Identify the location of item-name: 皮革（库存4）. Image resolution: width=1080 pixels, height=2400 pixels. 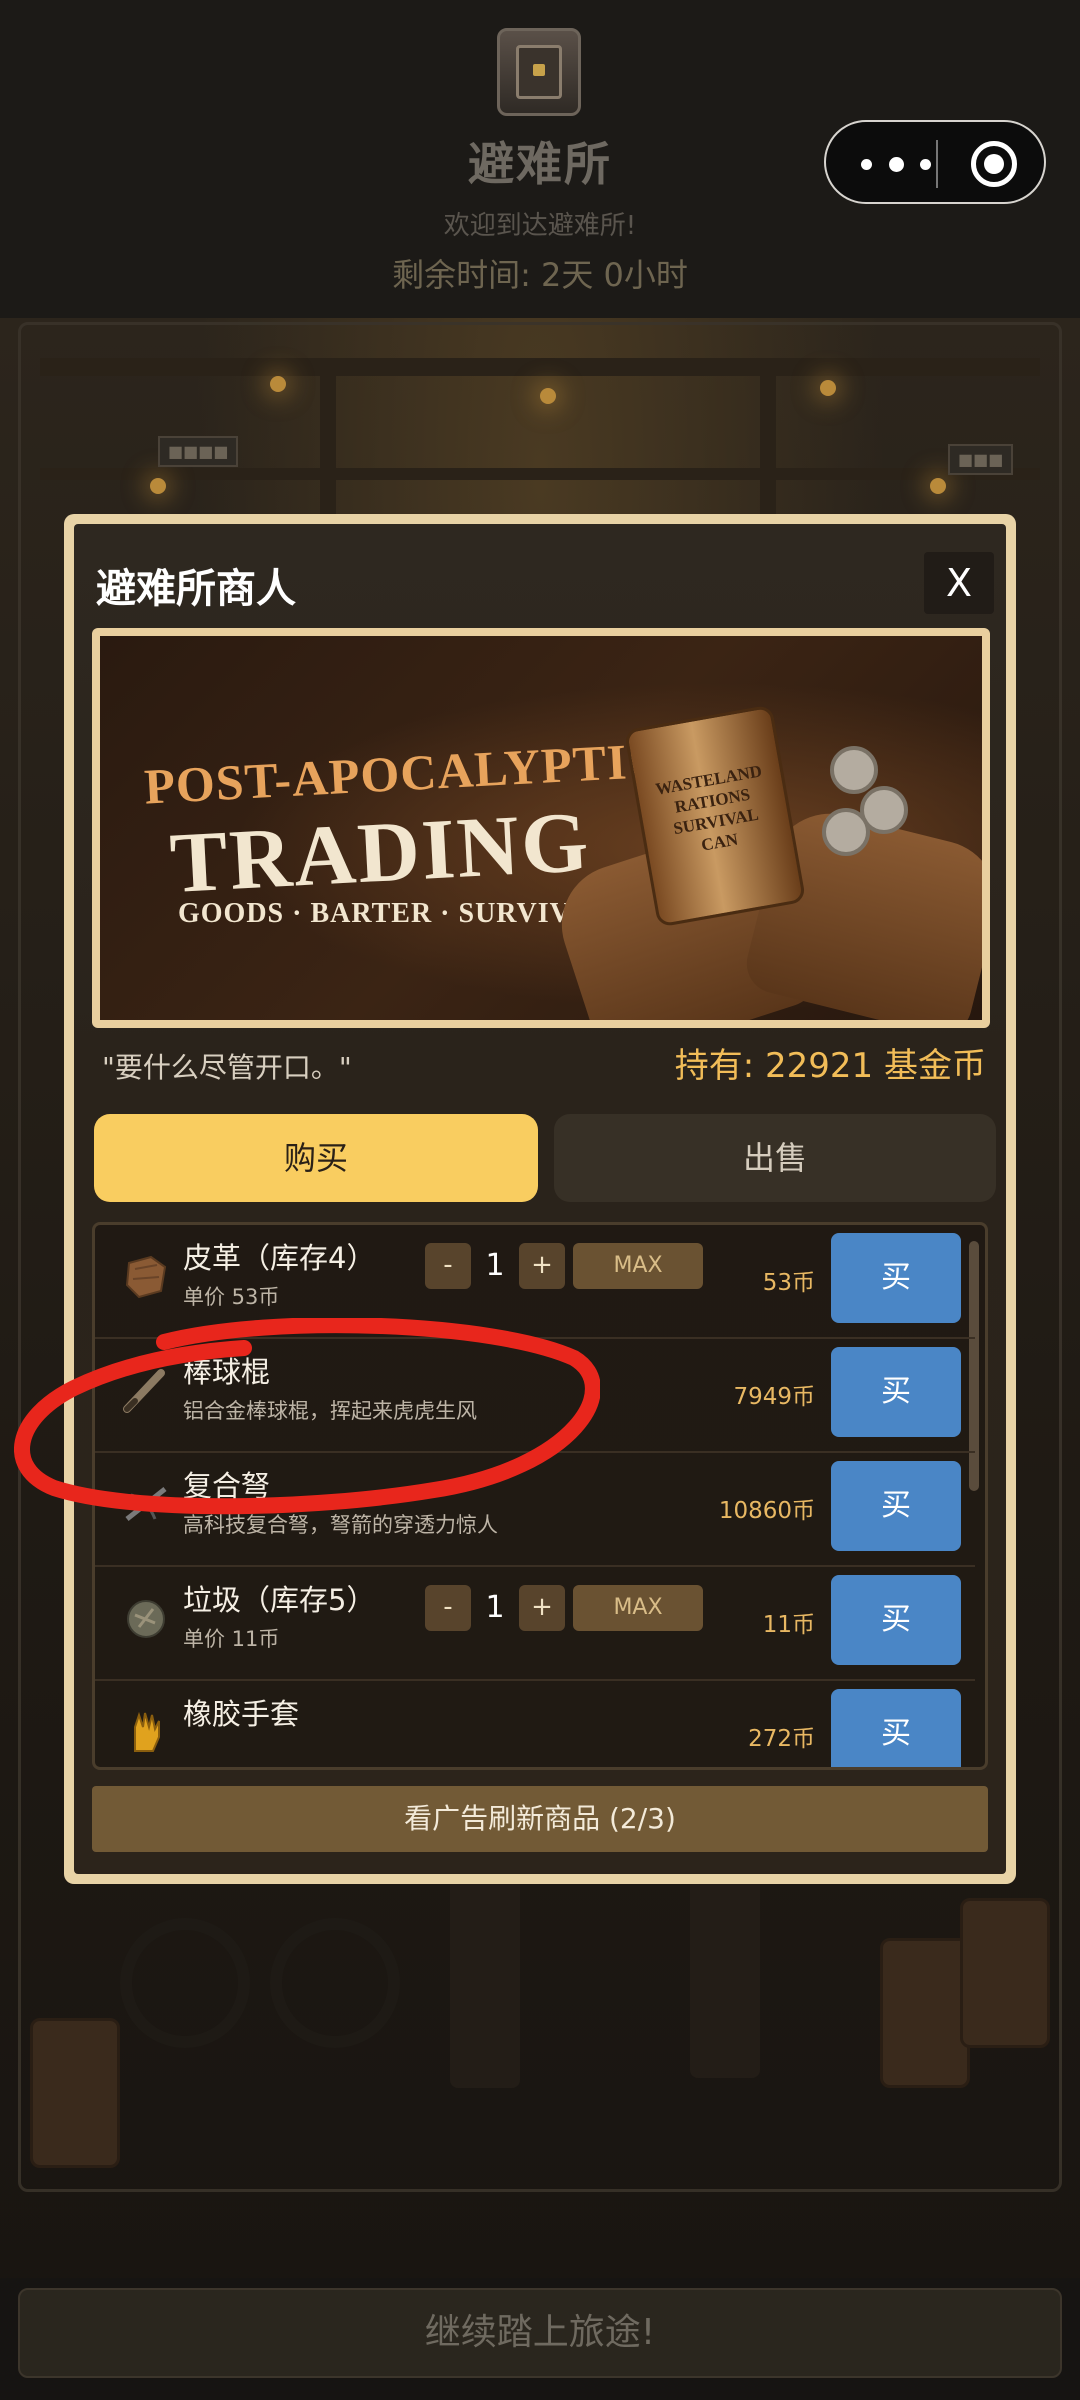
(279, 1258).